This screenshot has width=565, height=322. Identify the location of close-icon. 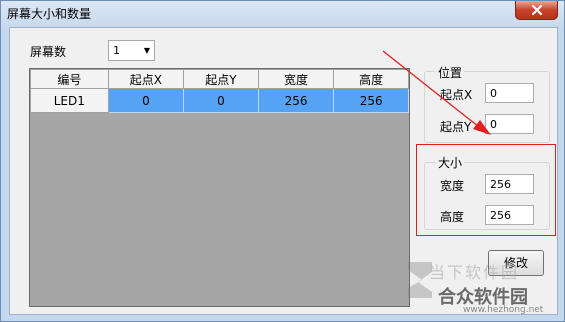
(536, 10).